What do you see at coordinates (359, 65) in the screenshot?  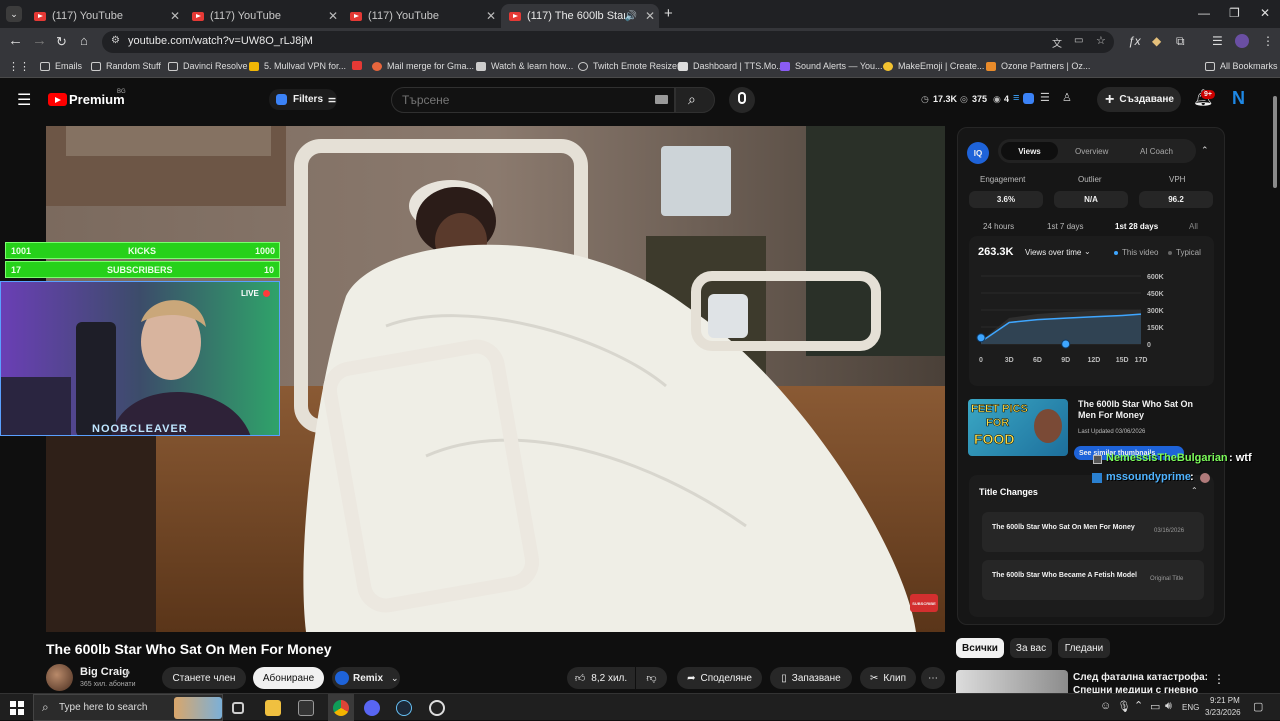 I see `bookmark-youtube` at bounding box center [359, 65].